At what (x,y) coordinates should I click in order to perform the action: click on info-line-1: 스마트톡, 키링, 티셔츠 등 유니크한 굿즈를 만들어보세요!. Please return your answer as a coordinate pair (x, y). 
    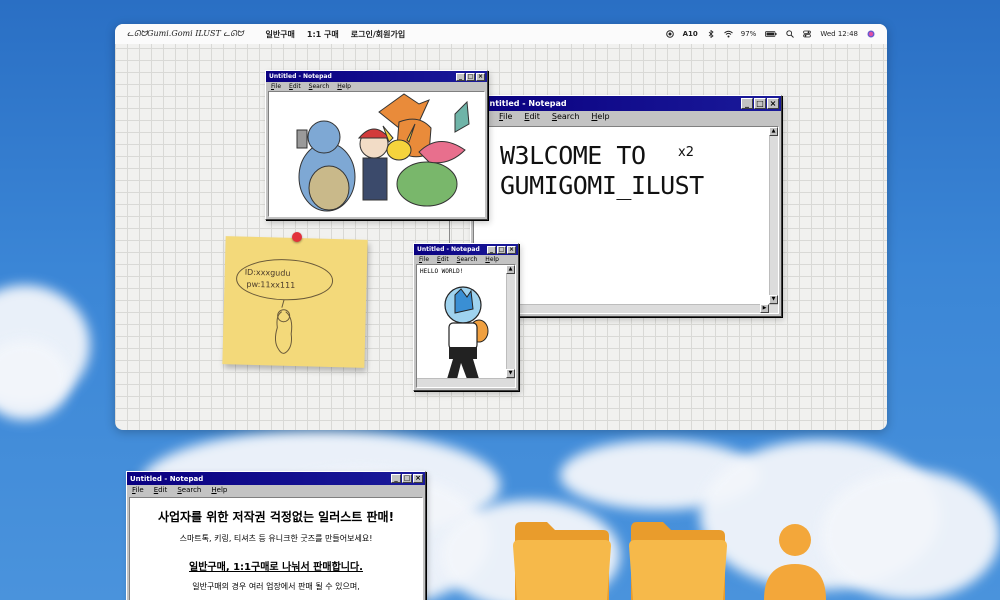
    Looking at the image, I should click on (276, 538).